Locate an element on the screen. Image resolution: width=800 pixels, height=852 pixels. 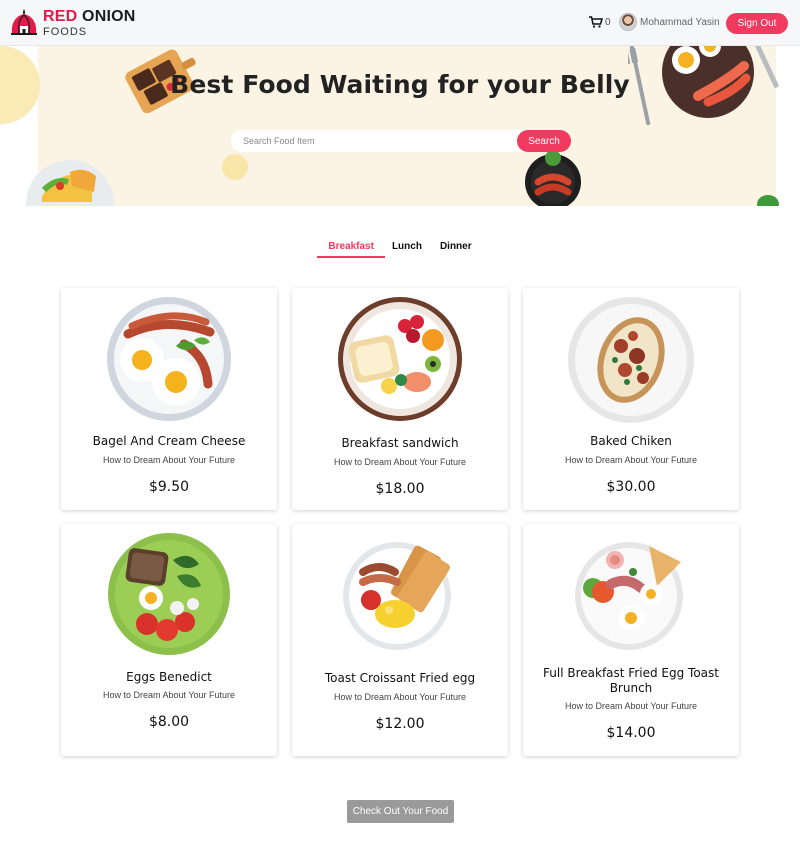
decor-circle is located at coordinates (235, 167).